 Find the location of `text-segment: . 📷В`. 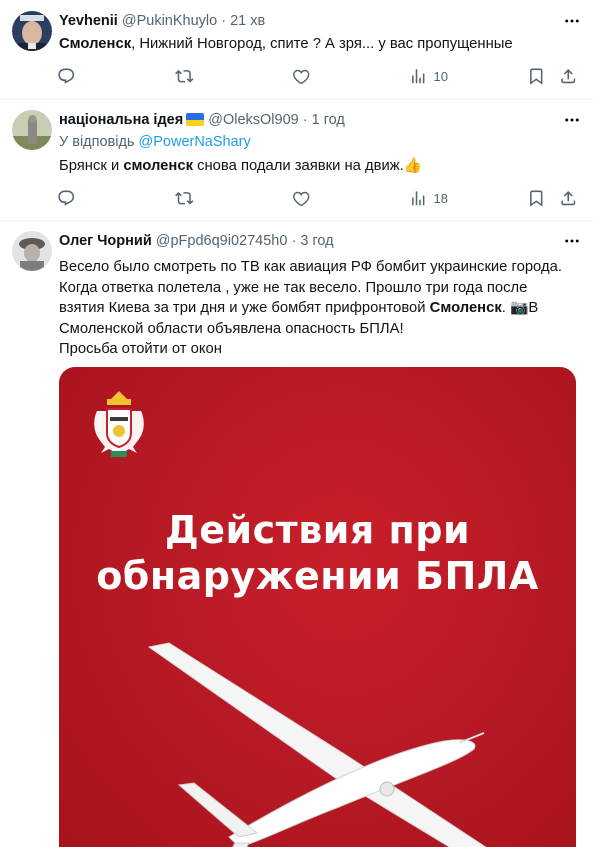

text-segment: . 📷В is located at coordinates (520, 308).